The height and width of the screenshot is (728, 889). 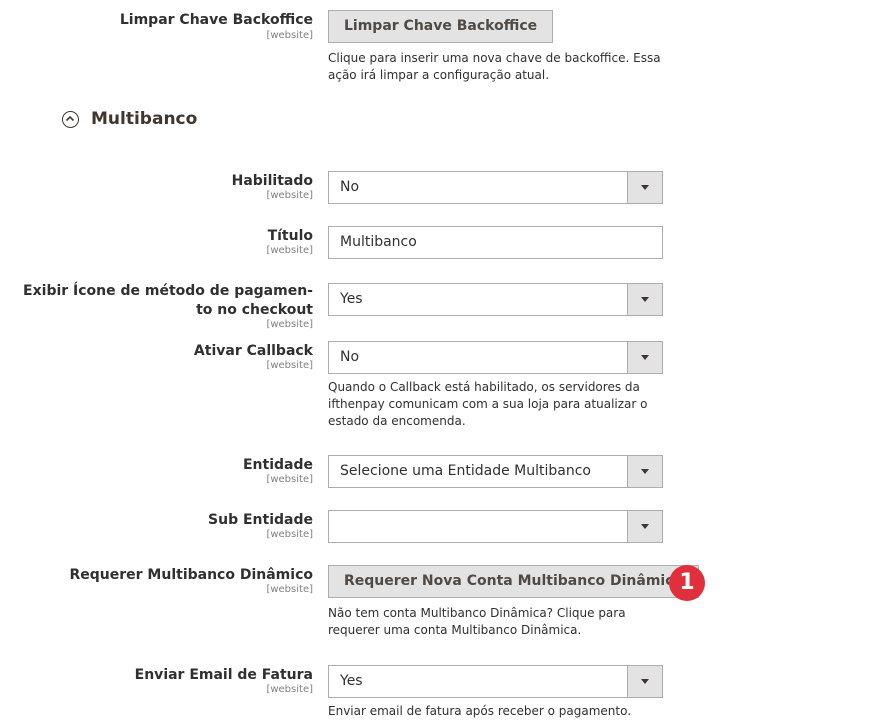 I want to click on exibir-icone-select: Yes, so click(x=495, y=299).